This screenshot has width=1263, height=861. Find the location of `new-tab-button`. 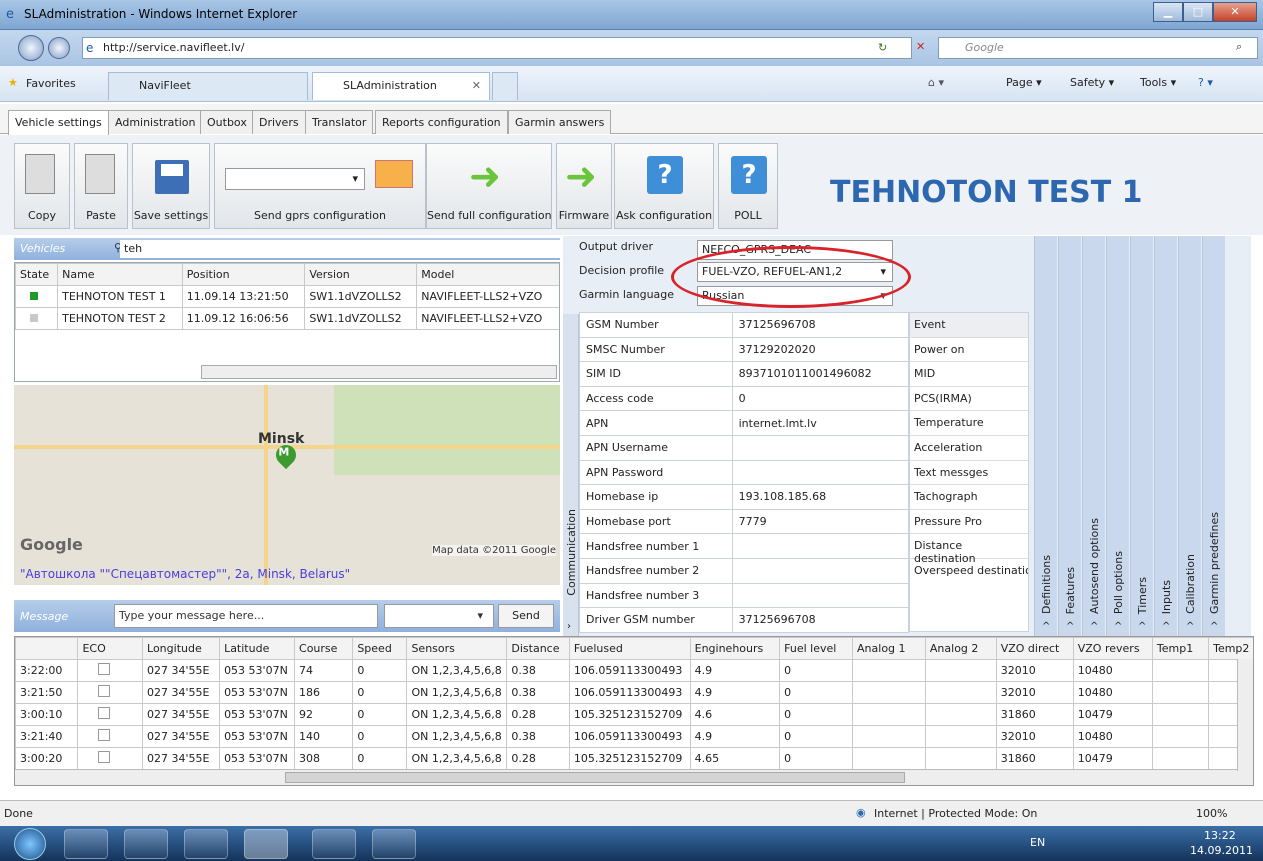

new-tab-button is located at coordinates (505, 86).